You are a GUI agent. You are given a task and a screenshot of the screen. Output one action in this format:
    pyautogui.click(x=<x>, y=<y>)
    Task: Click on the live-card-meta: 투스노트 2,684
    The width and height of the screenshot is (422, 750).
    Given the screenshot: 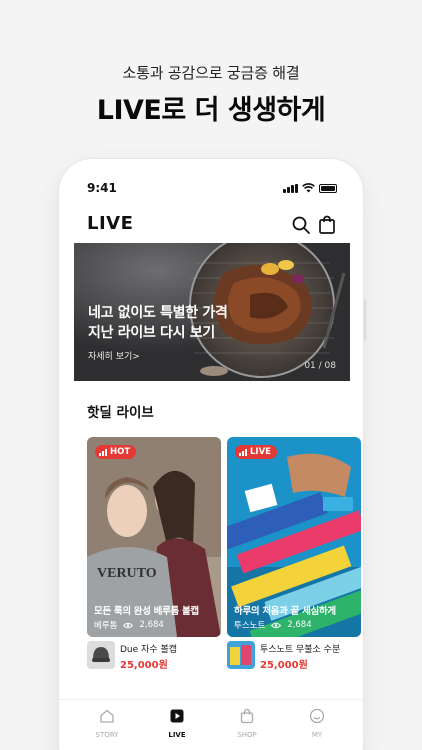 What is the action you would take?
    pyautogui.click(x=273, y=625)
    